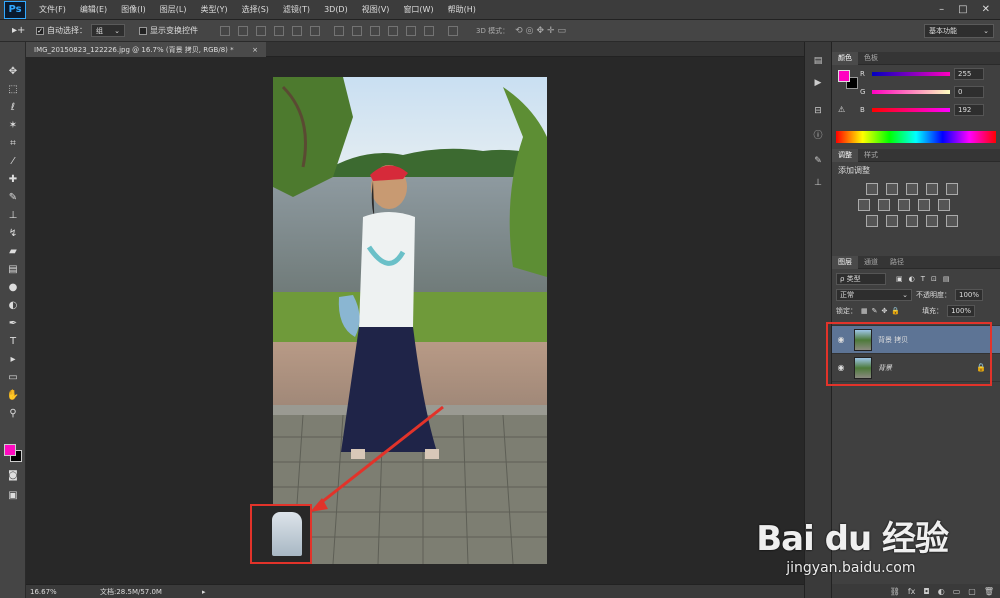 The image size is (1000, 598). What do you see at coordinates (882, 311) in the screenshot?
I see `lock-icons: ▦✎✥🔒` at bounding box center [882, 311].